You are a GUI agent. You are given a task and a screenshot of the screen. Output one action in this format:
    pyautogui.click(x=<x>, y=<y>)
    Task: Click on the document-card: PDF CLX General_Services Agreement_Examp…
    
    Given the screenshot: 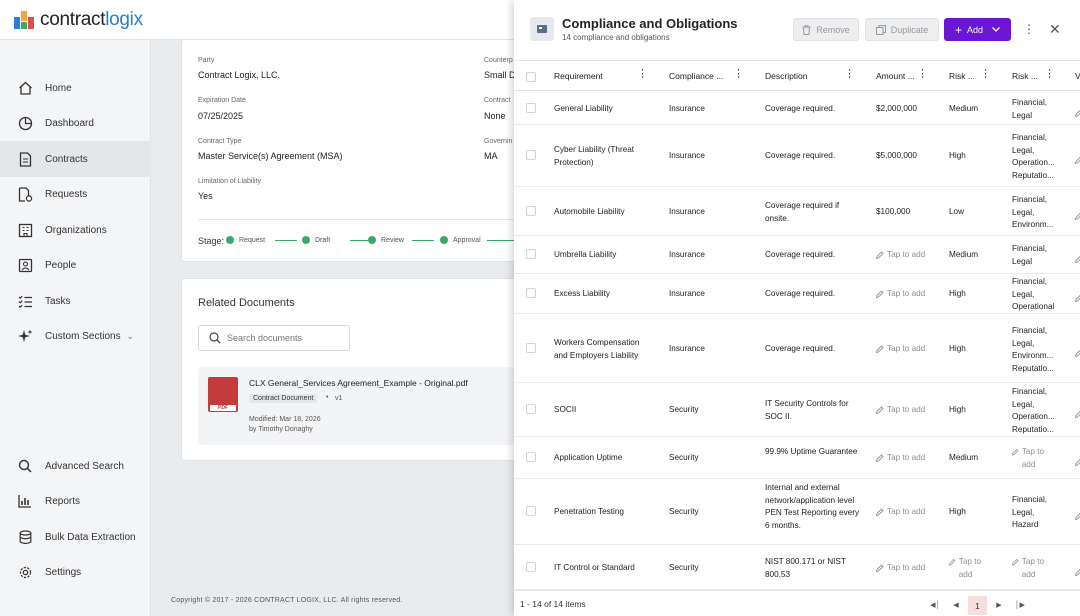 What is the action you would take?
    pyautogui.click(x=370, y=406)
    